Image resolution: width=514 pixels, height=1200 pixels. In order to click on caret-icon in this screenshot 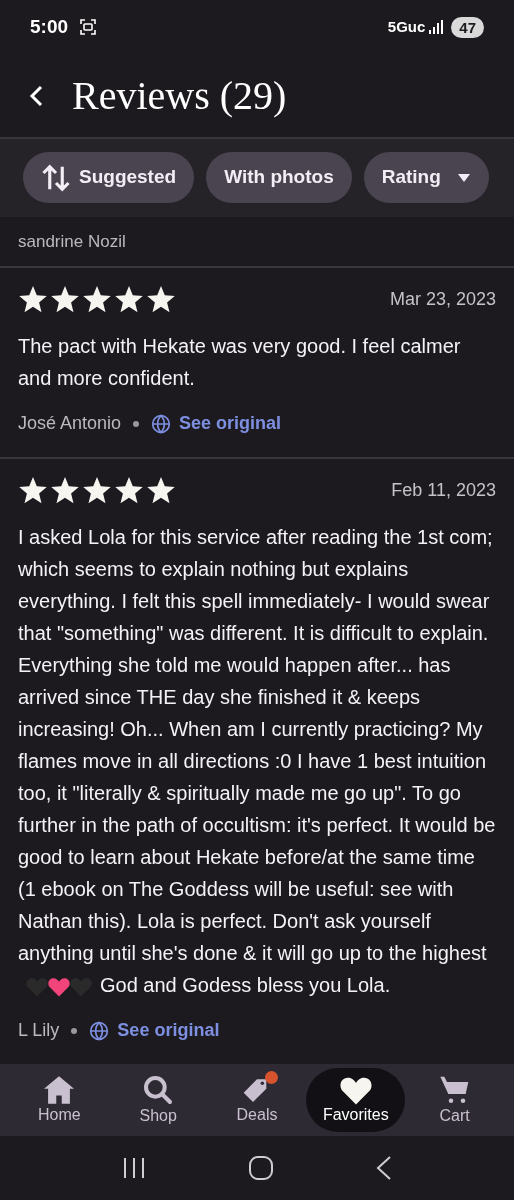, I will do `click(463, 177)`.